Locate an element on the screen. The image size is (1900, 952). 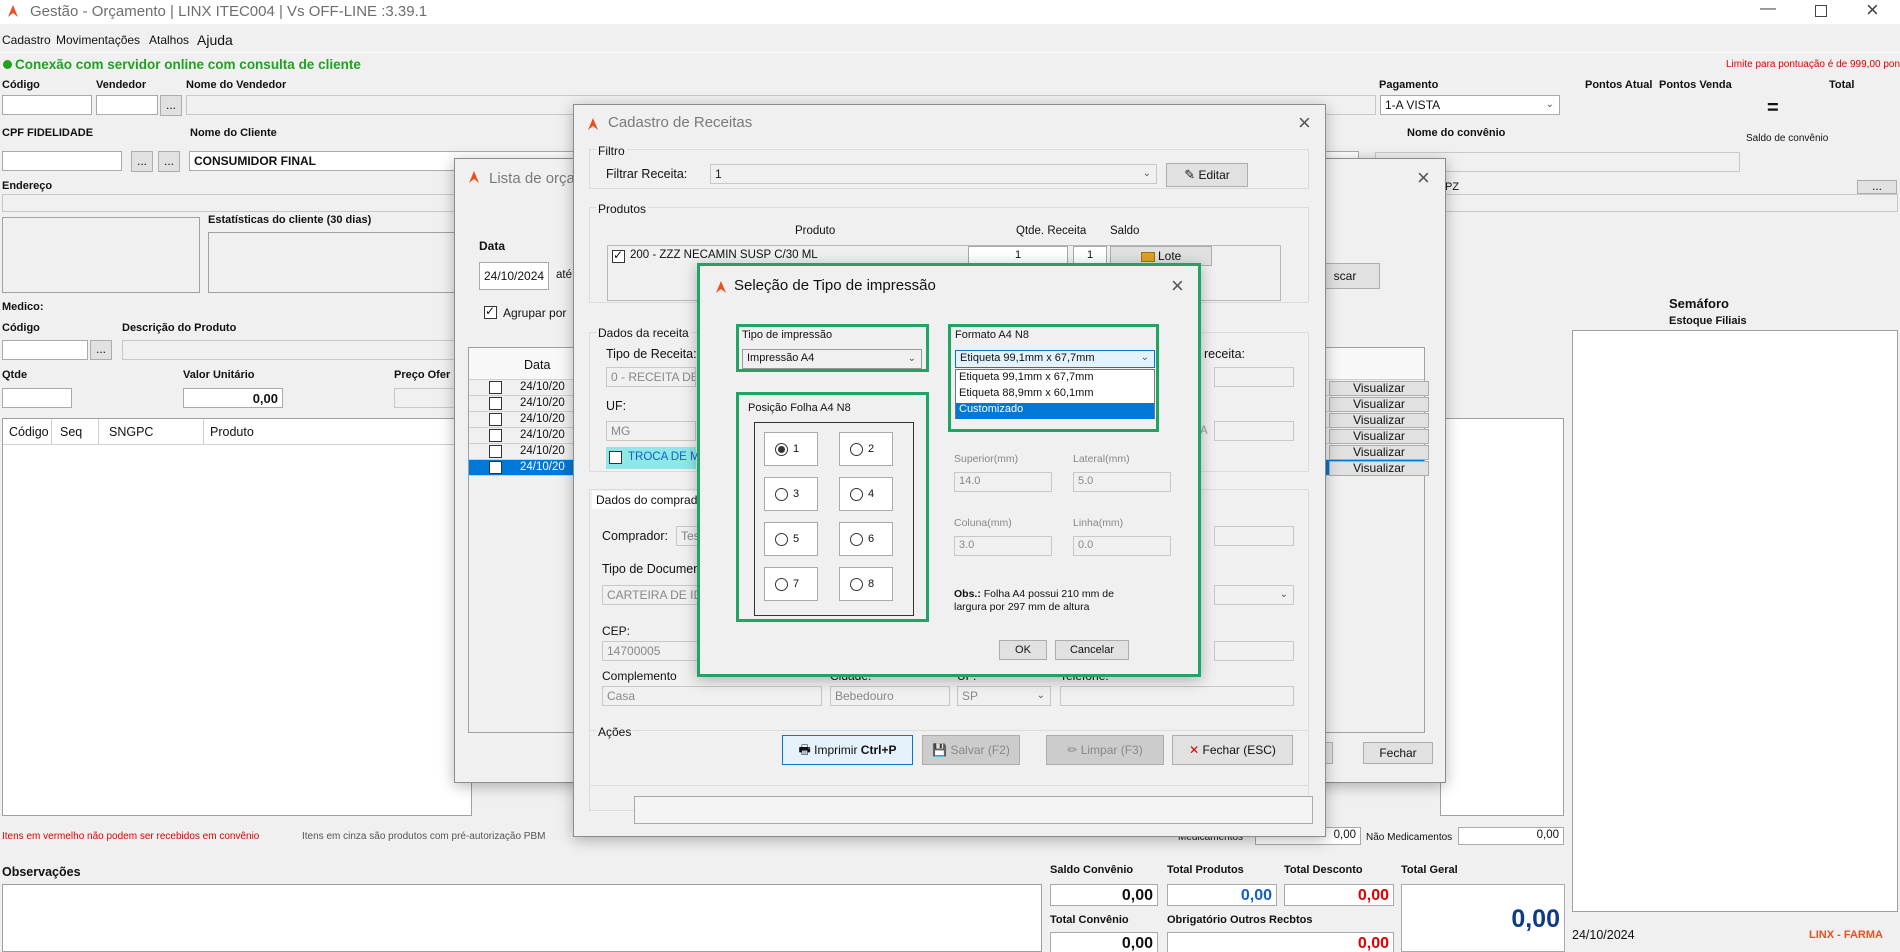
position-5: 5 is located at coordinates (791, 539).